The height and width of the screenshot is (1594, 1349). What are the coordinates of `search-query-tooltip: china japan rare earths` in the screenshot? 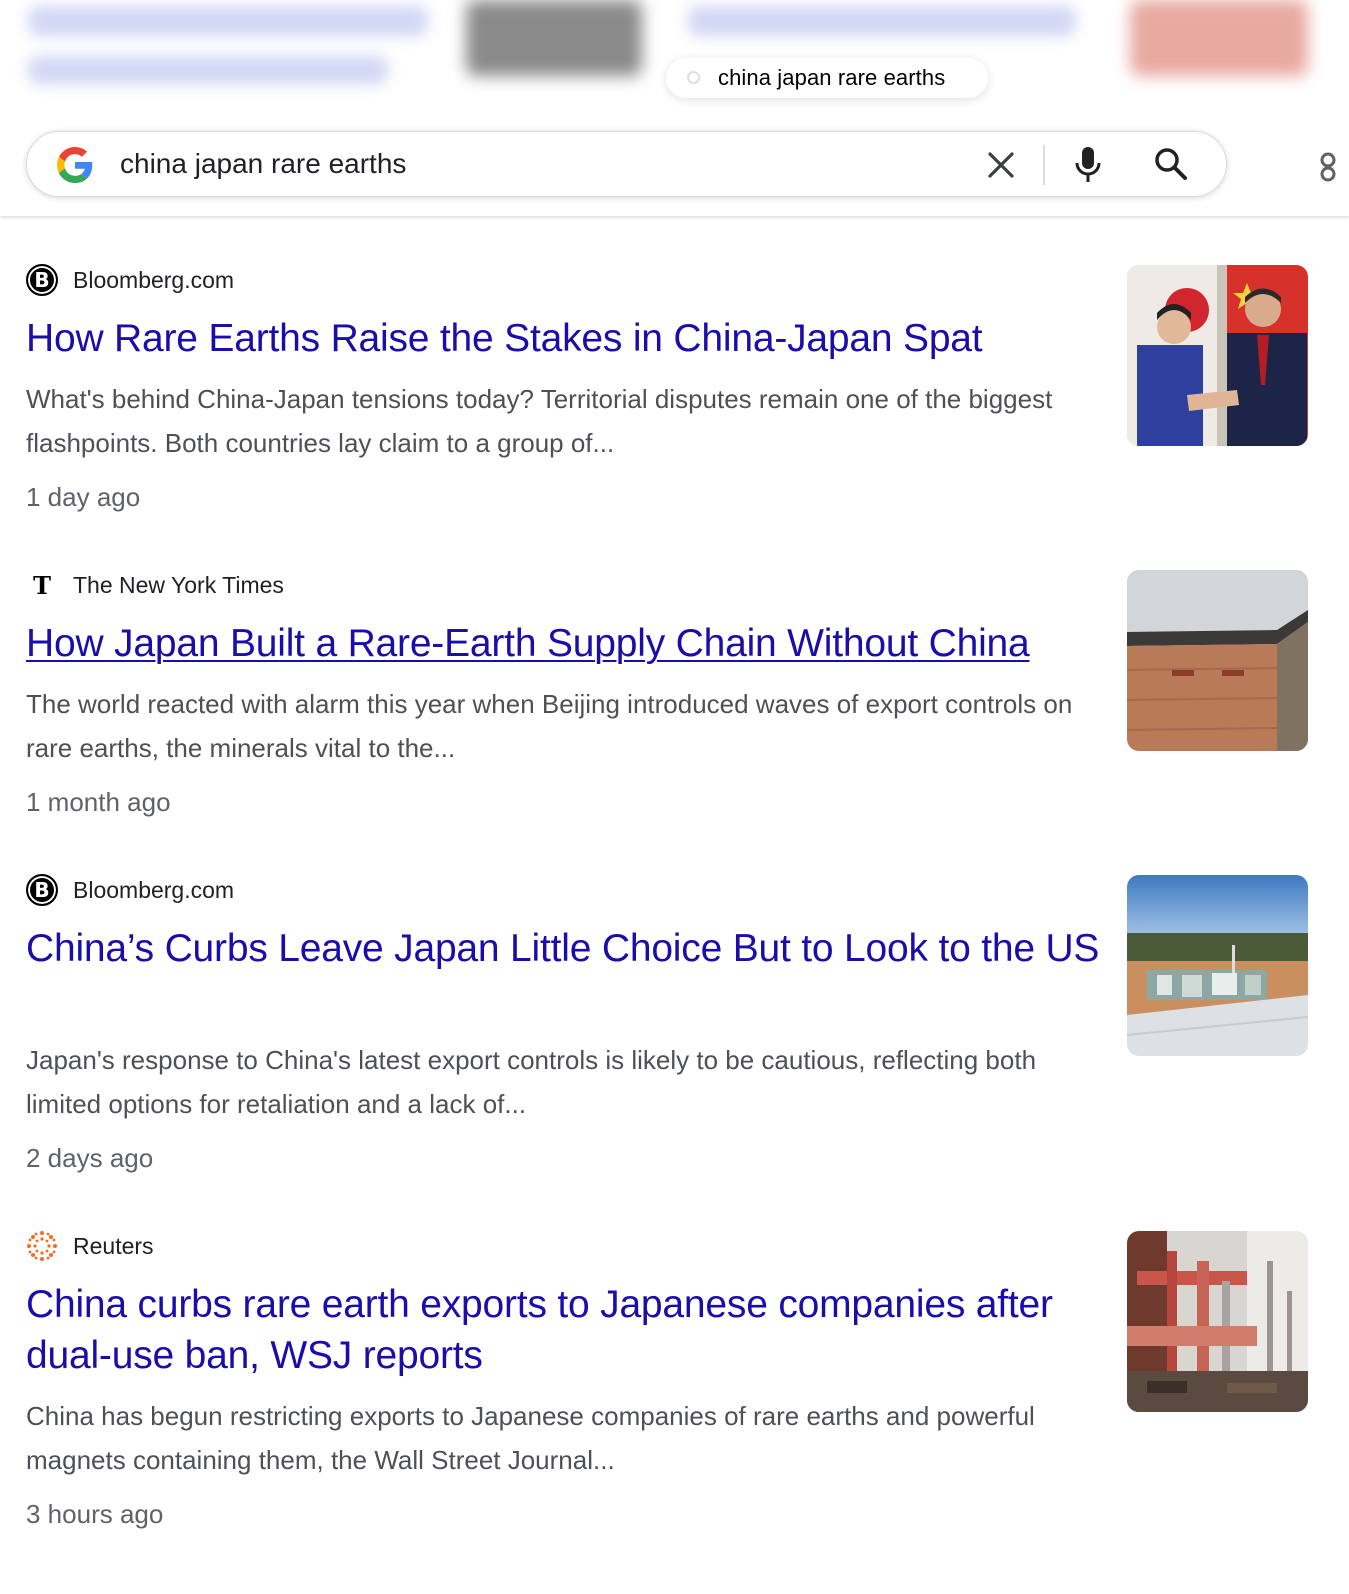 It's located at (827, 78).